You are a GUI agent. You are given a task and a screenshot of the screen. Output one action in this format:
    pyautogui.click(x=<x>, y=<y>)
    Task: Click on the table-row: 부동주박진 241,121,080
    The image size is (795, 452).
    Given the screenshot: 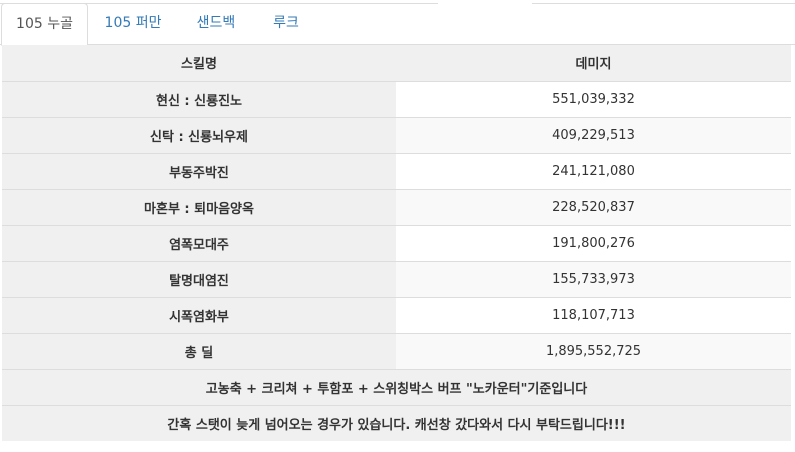 What is the action you would take?
    pyautogui.click(x=396, y=170)
    